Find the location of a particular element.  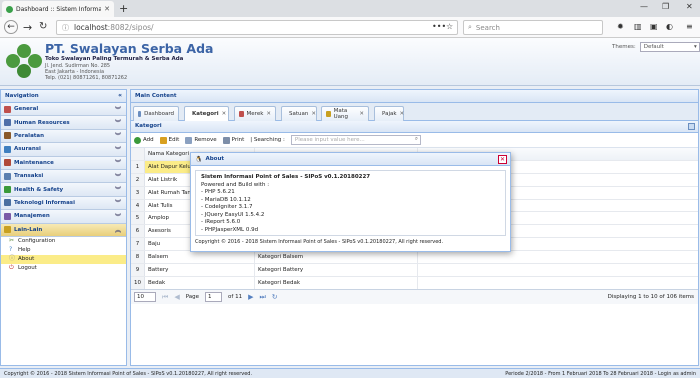

minimize-icon: — is located at coordinates (644, 6).